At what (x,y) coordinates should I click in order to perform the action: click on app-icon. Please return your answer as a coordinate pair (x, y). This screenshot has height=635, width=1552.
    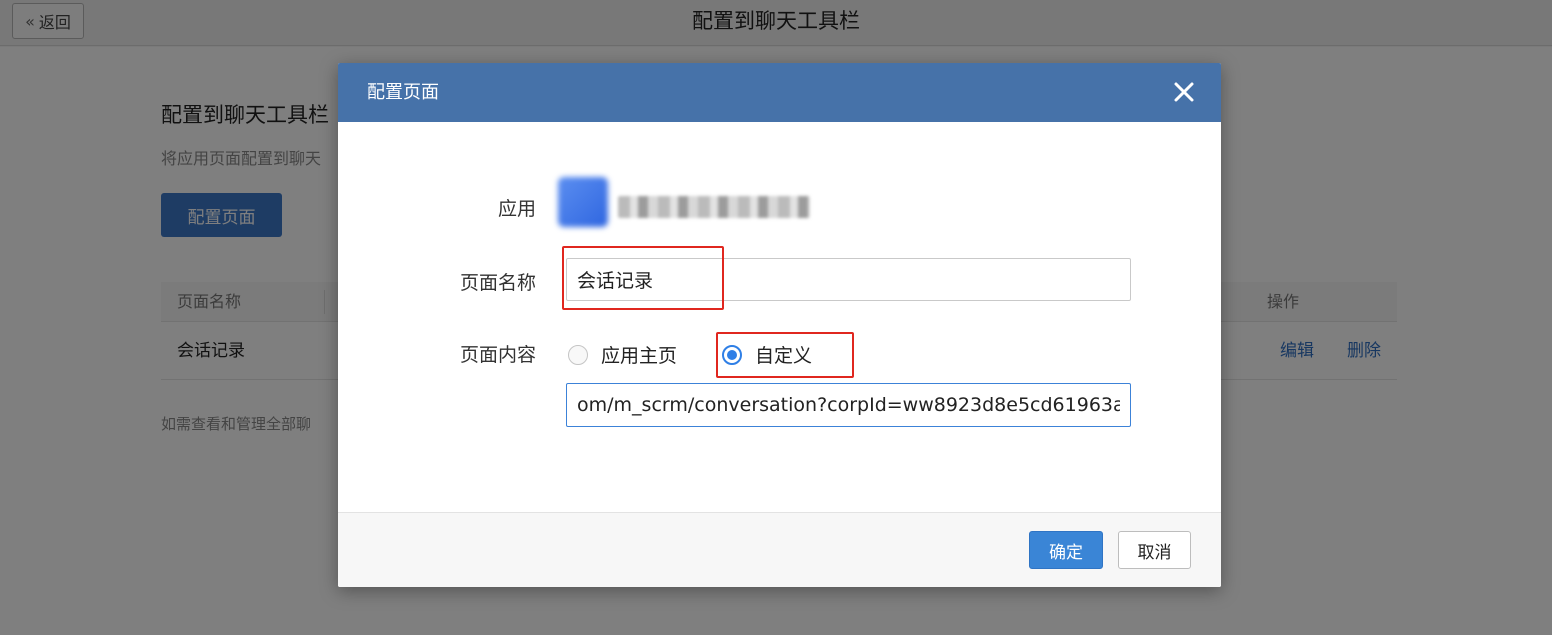
    Looking at the image, I should click on (583, 202).